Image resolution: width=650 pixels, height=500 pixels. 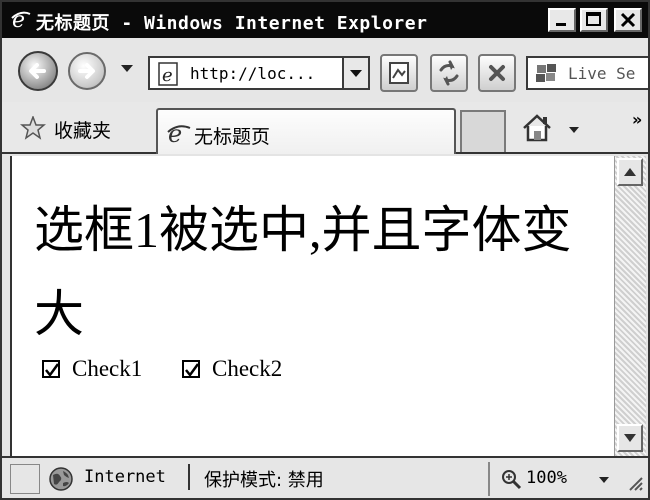 I want to click on arrow-down-icon, so click(x=630, y=438).